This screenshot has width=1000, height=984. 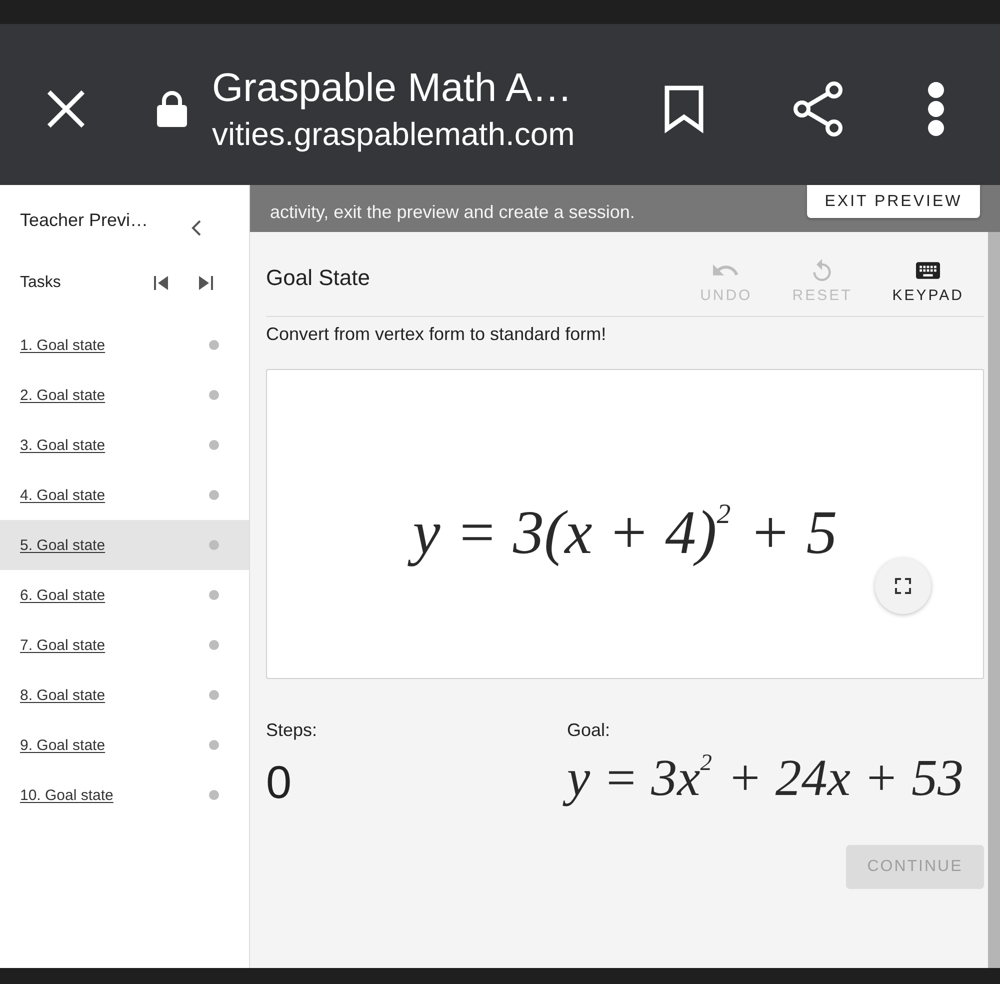 I want to click on task-link: 2. Goal state, so click(x=124, y=395).